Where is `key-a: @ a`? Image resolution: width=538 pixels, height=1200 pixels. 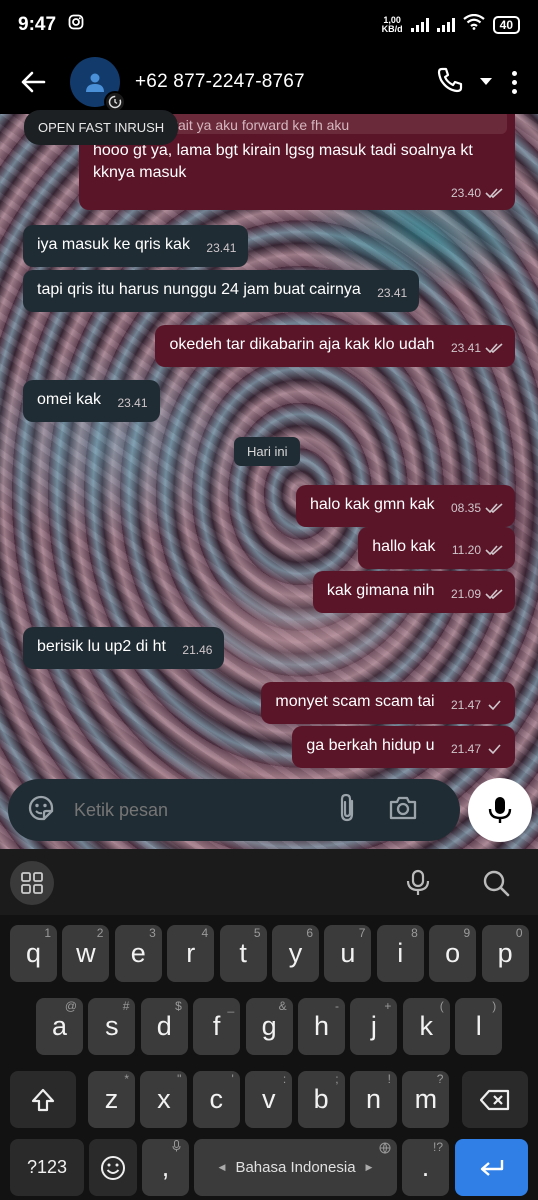 key-a: @ a is located at coordinates (59, 1026).